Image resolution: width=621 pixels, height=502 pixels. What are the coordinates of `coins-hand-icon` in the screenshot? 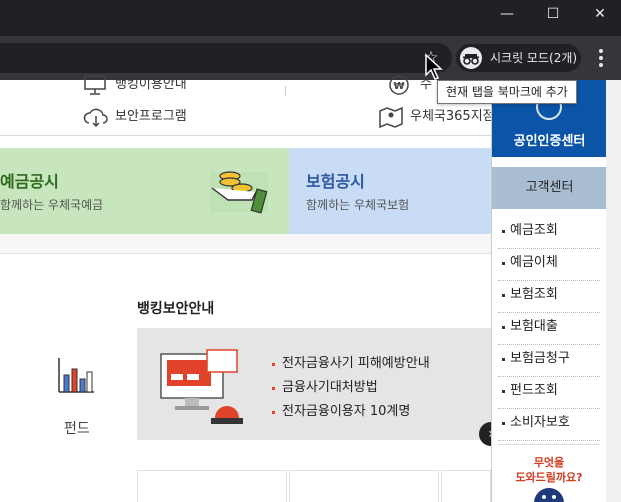 It's located at (239, 192).